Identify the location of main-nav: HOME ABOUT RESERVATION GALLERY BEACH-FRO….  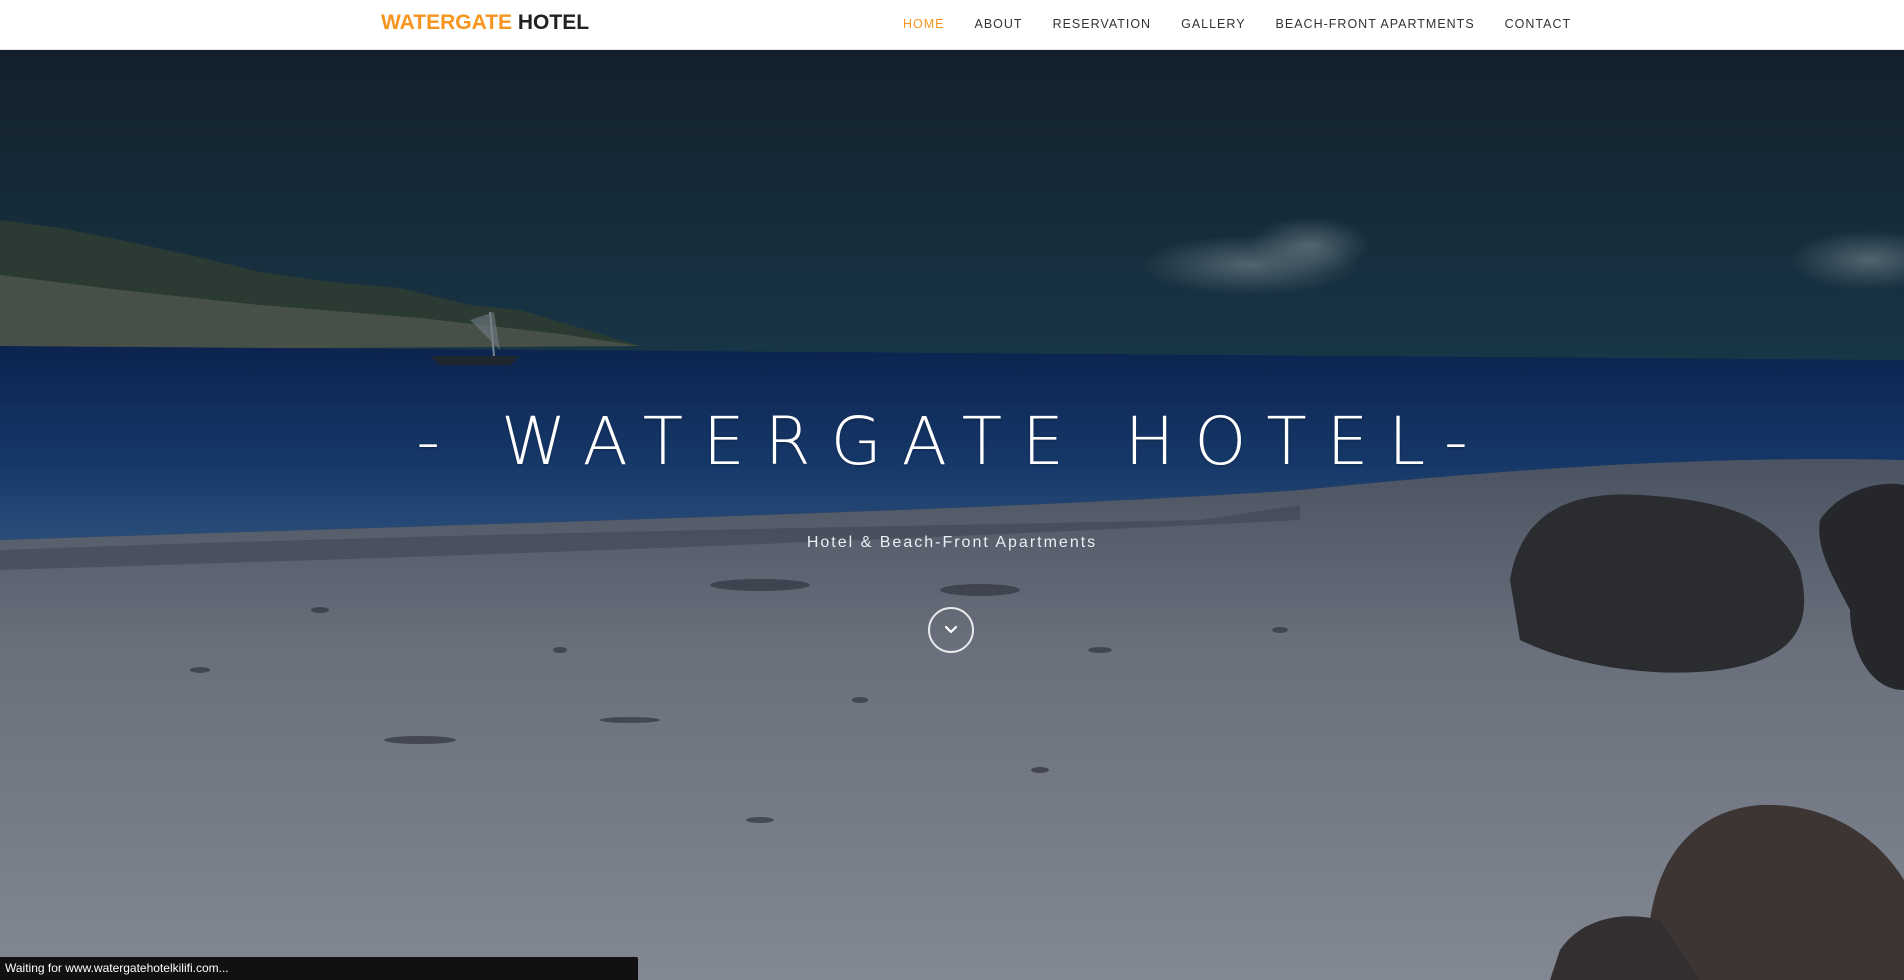
(1252, 24).